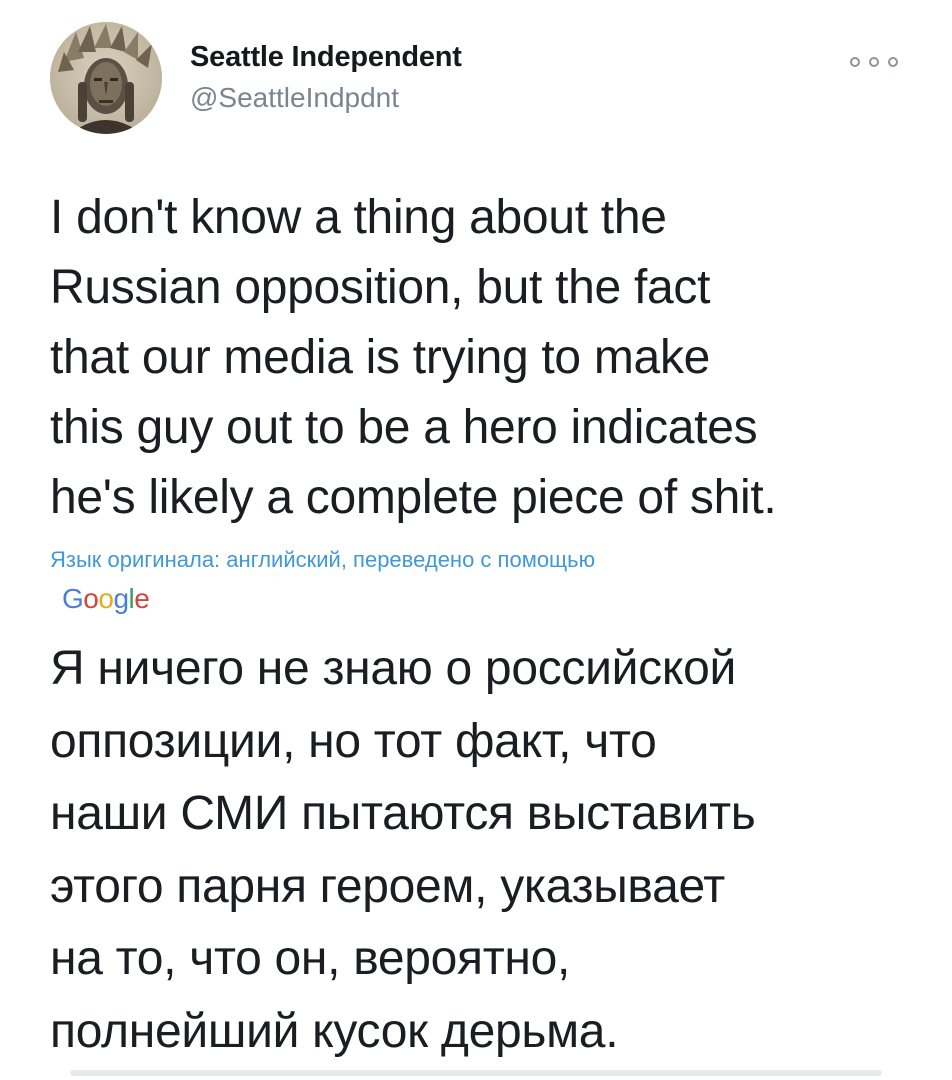  I want to click on tweet-text-line: I don't know a thing about the, so click(358, 217).